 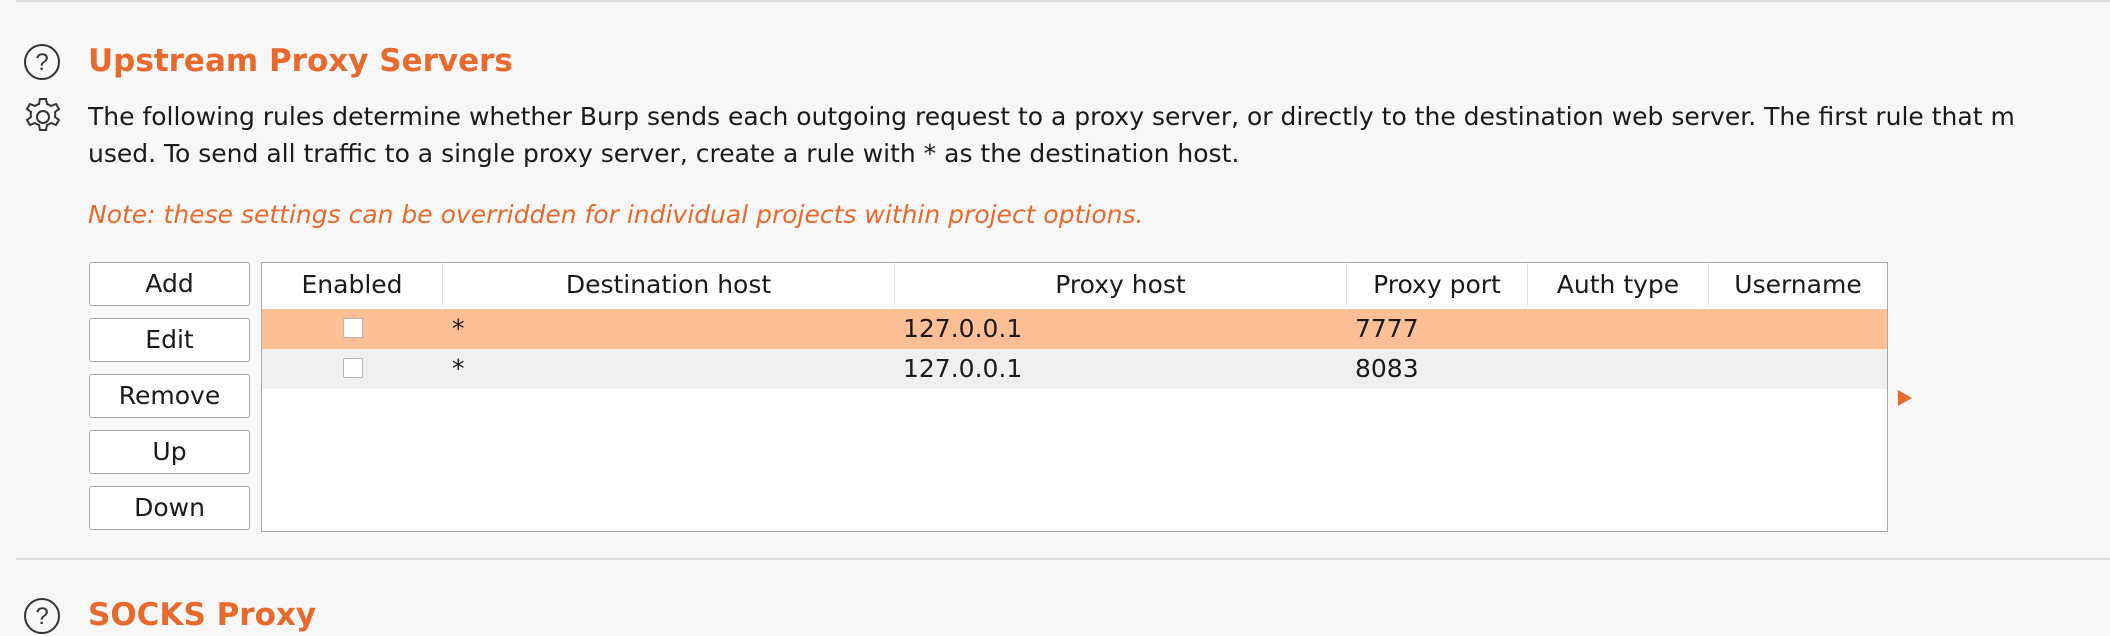 What do you see at coordinates (300, 61) in the screenshot?
I see `section-title-upstream: Upstream Proxy Servers` at bounding box center [300, 61].